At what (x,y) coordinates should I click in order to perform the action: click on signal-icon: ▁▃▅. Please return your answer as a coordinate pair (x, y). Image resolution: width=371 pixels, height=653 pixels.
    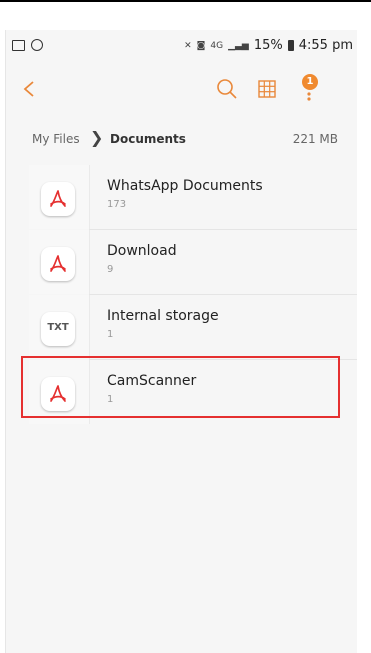
    Looking at the image, I should click on (238, 45).